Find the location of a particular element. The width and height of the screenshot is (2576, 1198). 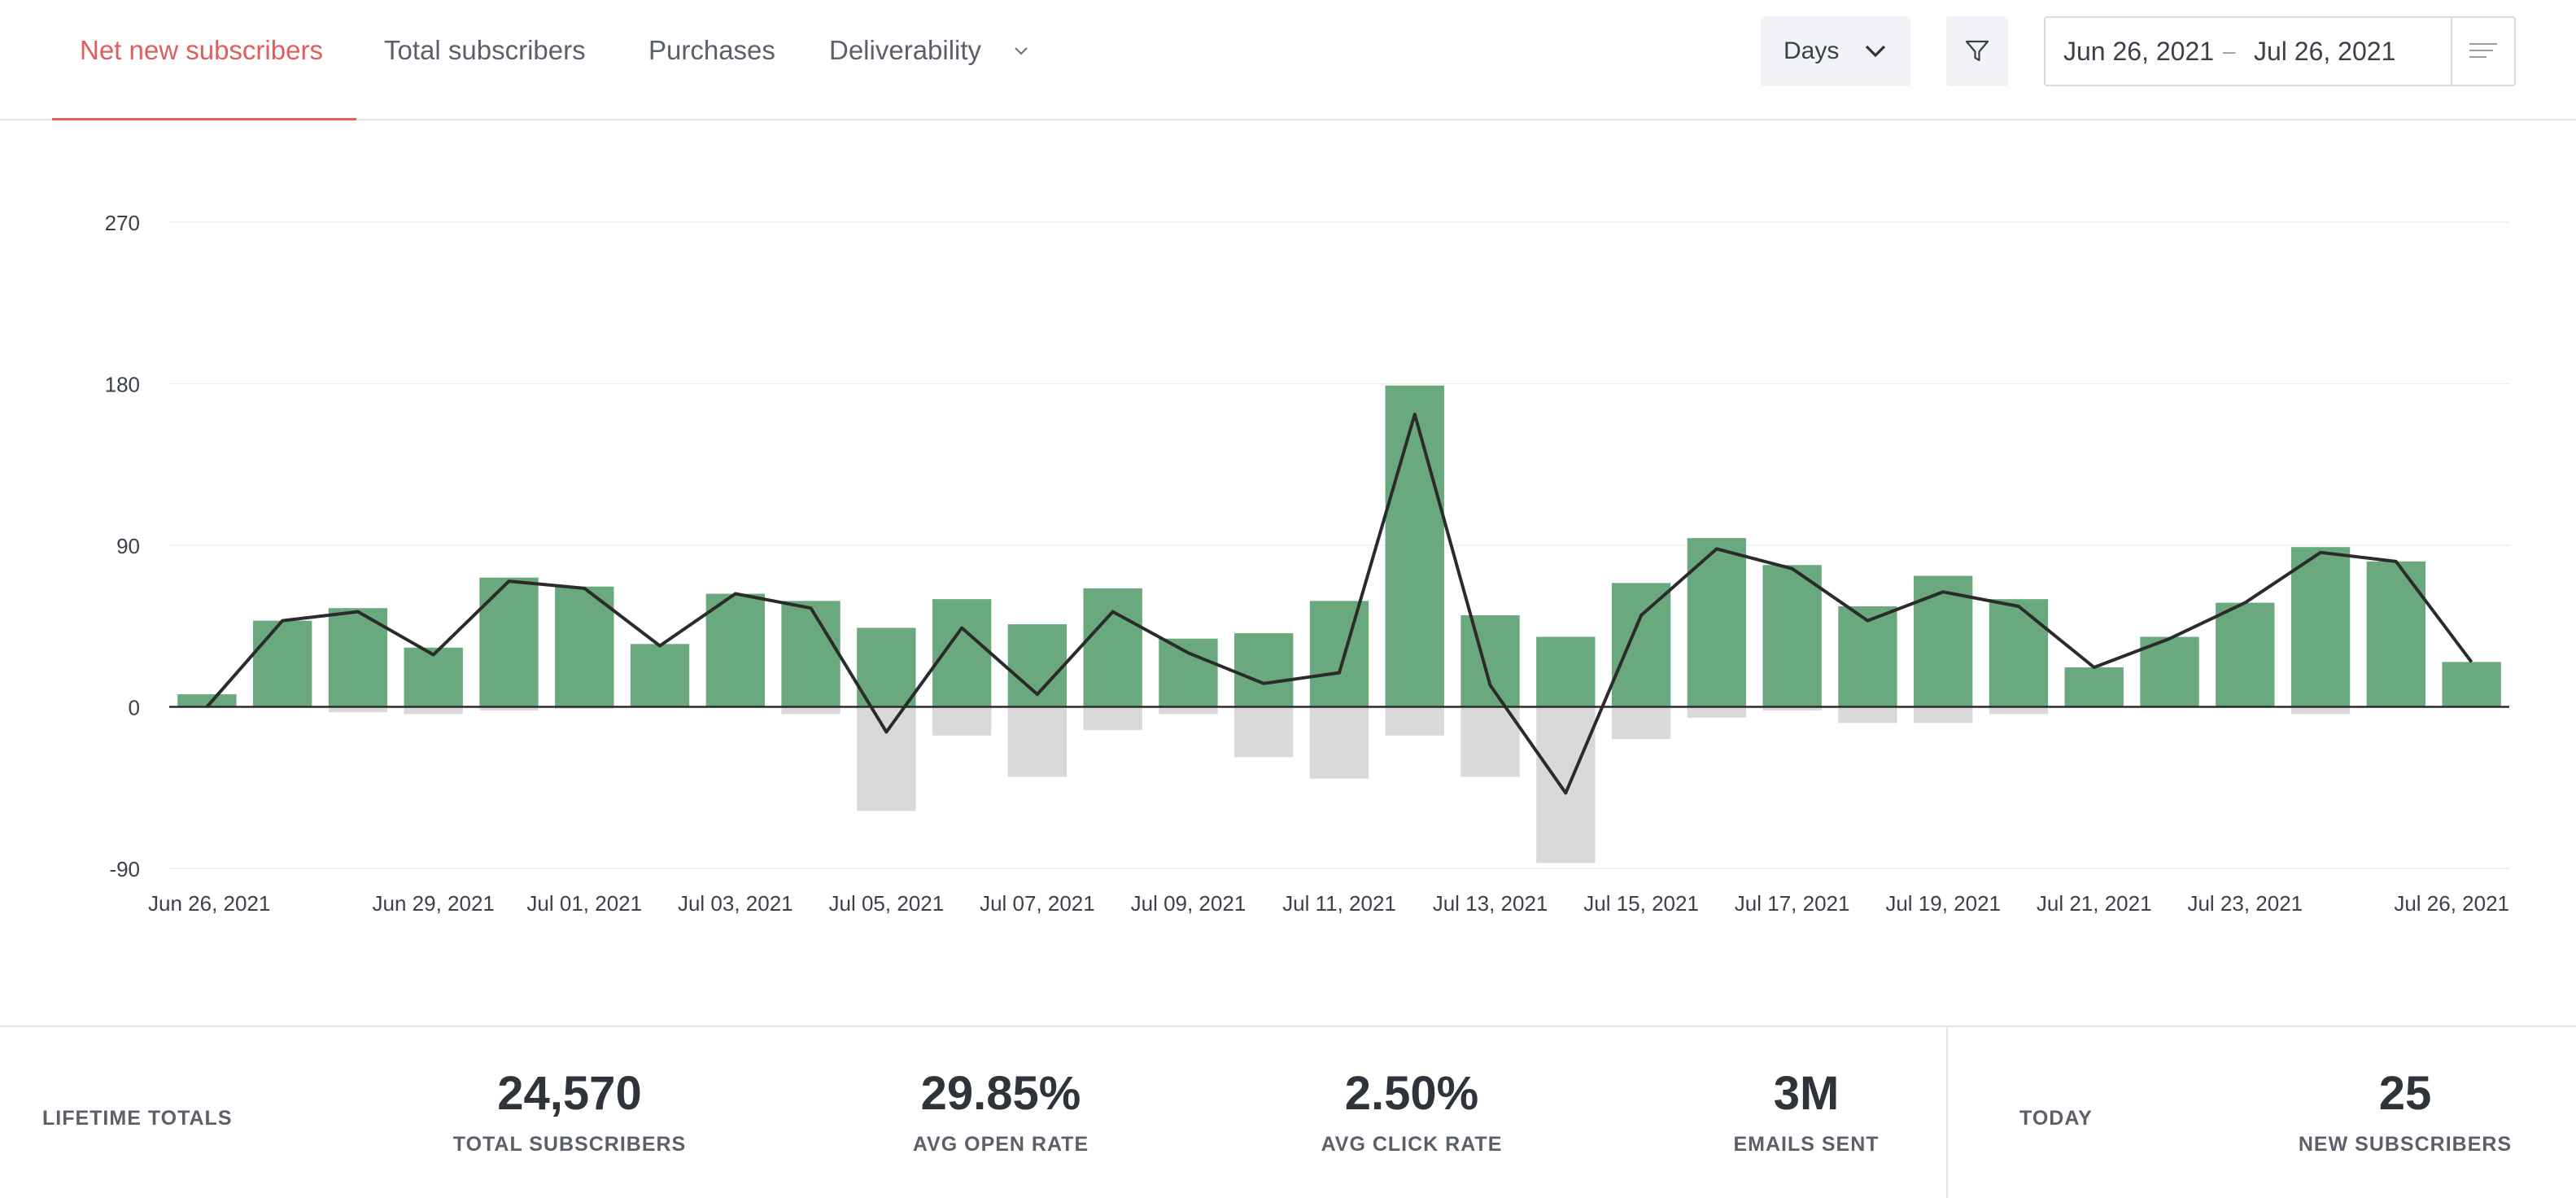

metric-avg-click-rate: 2.50% AVG CLICK RATE is located at coordinates (1411, 1112).